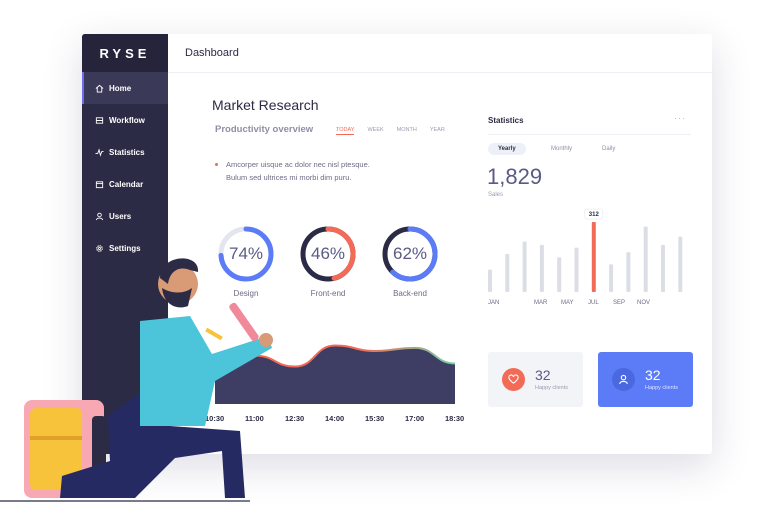 The width and height of the screenshot is (768, 530). Describe the element at coordinates (120, 88) in the screenshot. I see `sidebar-item-label: Home` at that location.